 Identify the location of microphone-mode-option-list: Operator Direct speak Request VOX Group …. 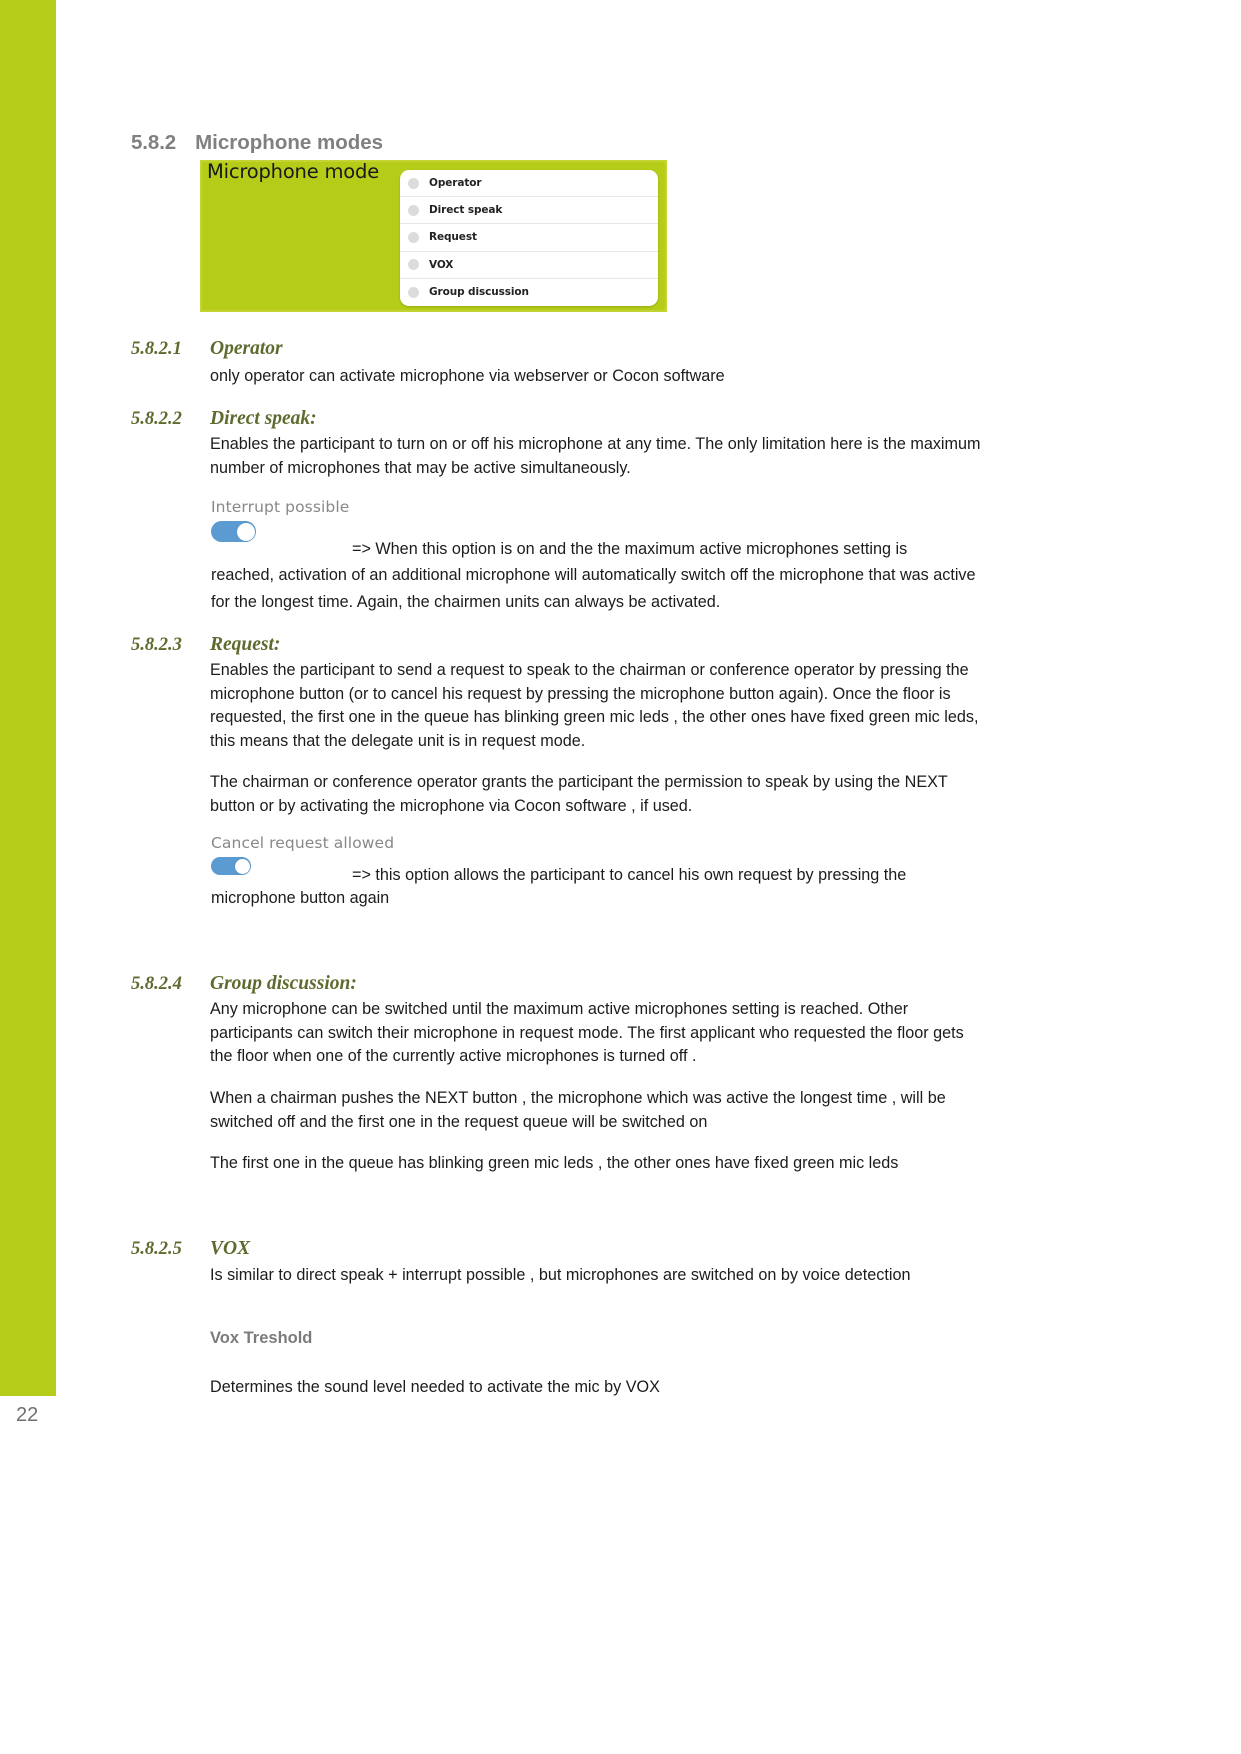
(529, 238).